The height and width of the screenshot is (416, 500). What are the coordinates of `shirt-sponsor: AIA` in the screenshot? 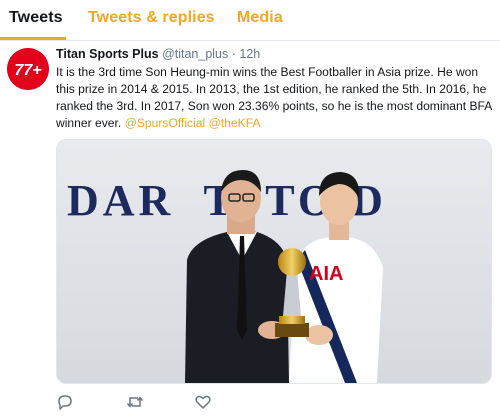 It's located at (326, 274).